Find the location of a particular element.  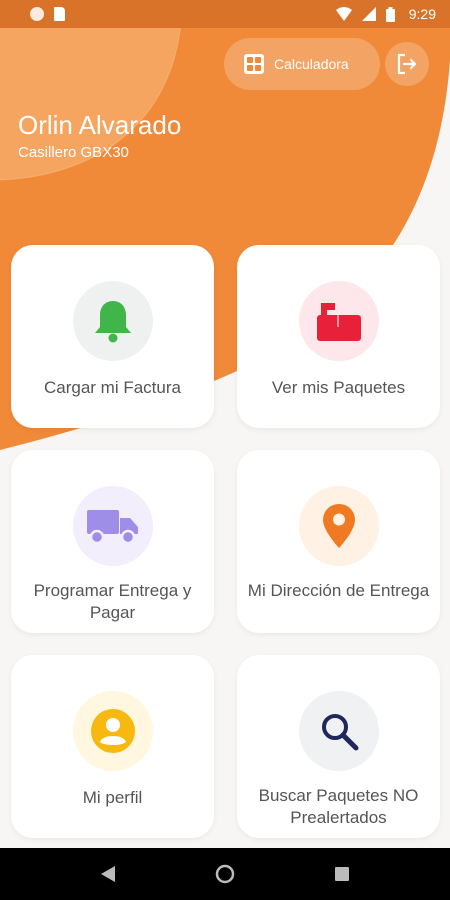

card-label: Cargar mi Factura is located at coordinates (112, 387).